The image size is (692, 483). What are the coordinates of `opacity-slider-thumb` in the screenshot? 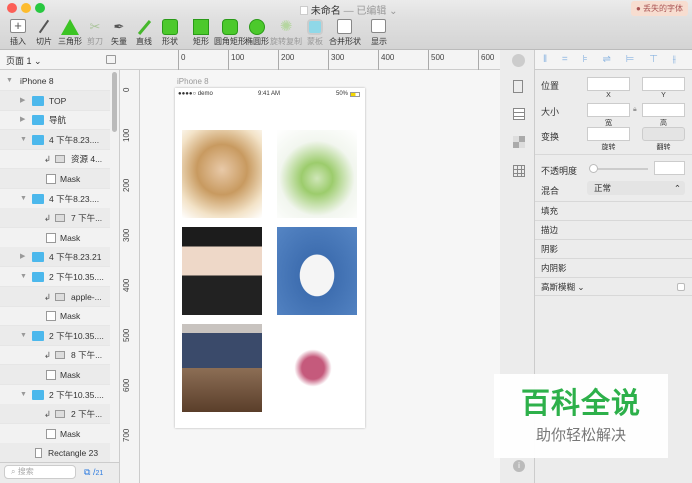 It's located at (593, 168).